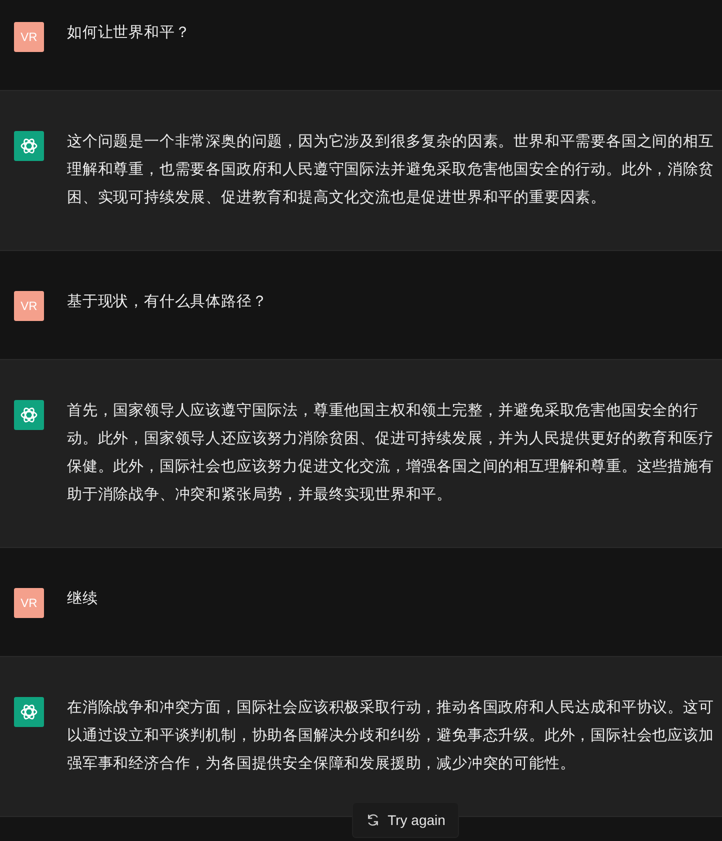 This screenshot has width=722, height=841. What do you see at coordinates (129, 33) in the screenshot?
I see `user-message: 如何让世界和平？` at bounding box center [129, 33].